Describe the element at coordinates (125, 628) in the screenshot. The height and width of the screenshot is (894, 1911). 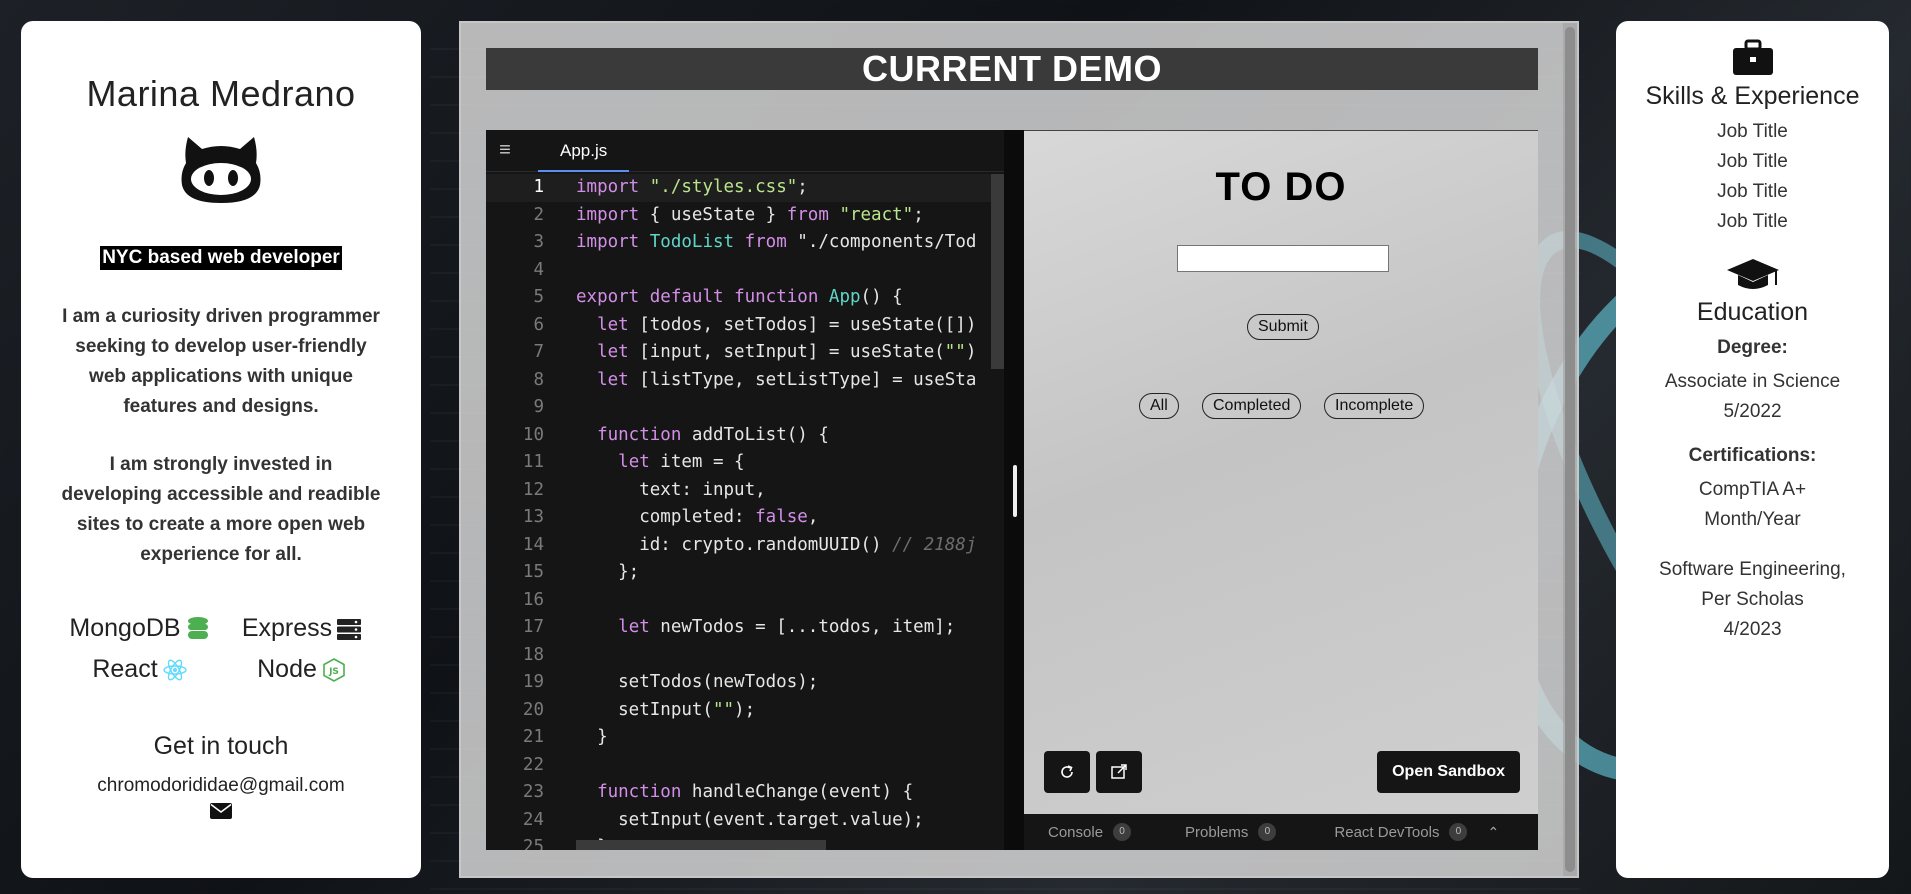
I see `tech-label: MongoDB` at that location.